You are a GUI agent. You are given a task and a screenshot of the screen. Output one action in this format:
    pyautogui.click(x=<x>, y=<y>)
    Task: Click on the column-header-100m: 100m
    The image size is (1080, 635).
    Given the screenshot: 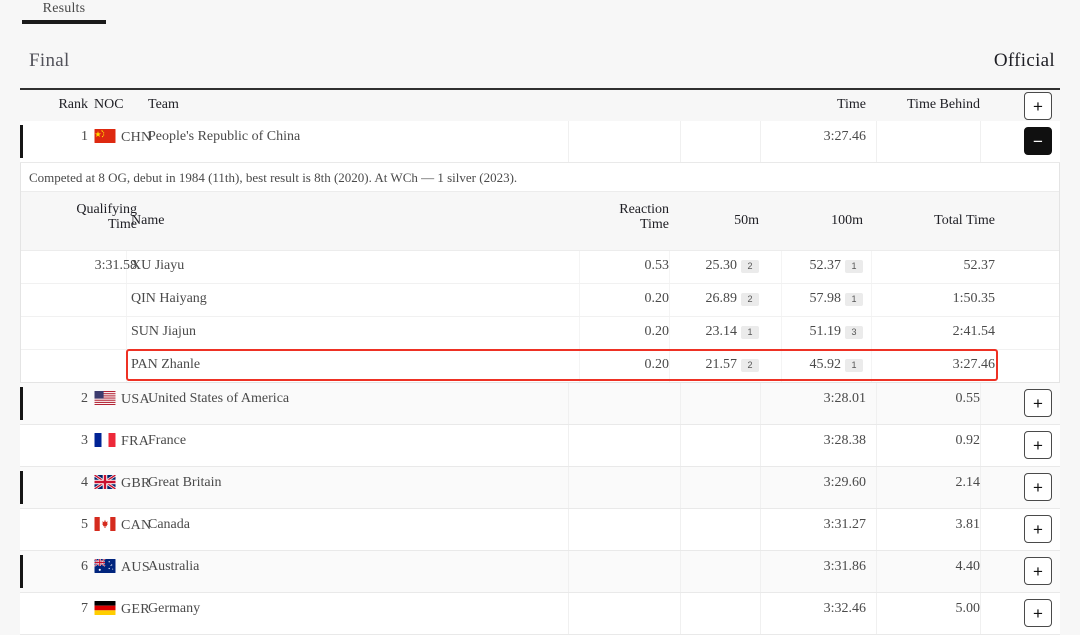 What is the action you would take?
    pyautogui.click(x=847, y=220)
    